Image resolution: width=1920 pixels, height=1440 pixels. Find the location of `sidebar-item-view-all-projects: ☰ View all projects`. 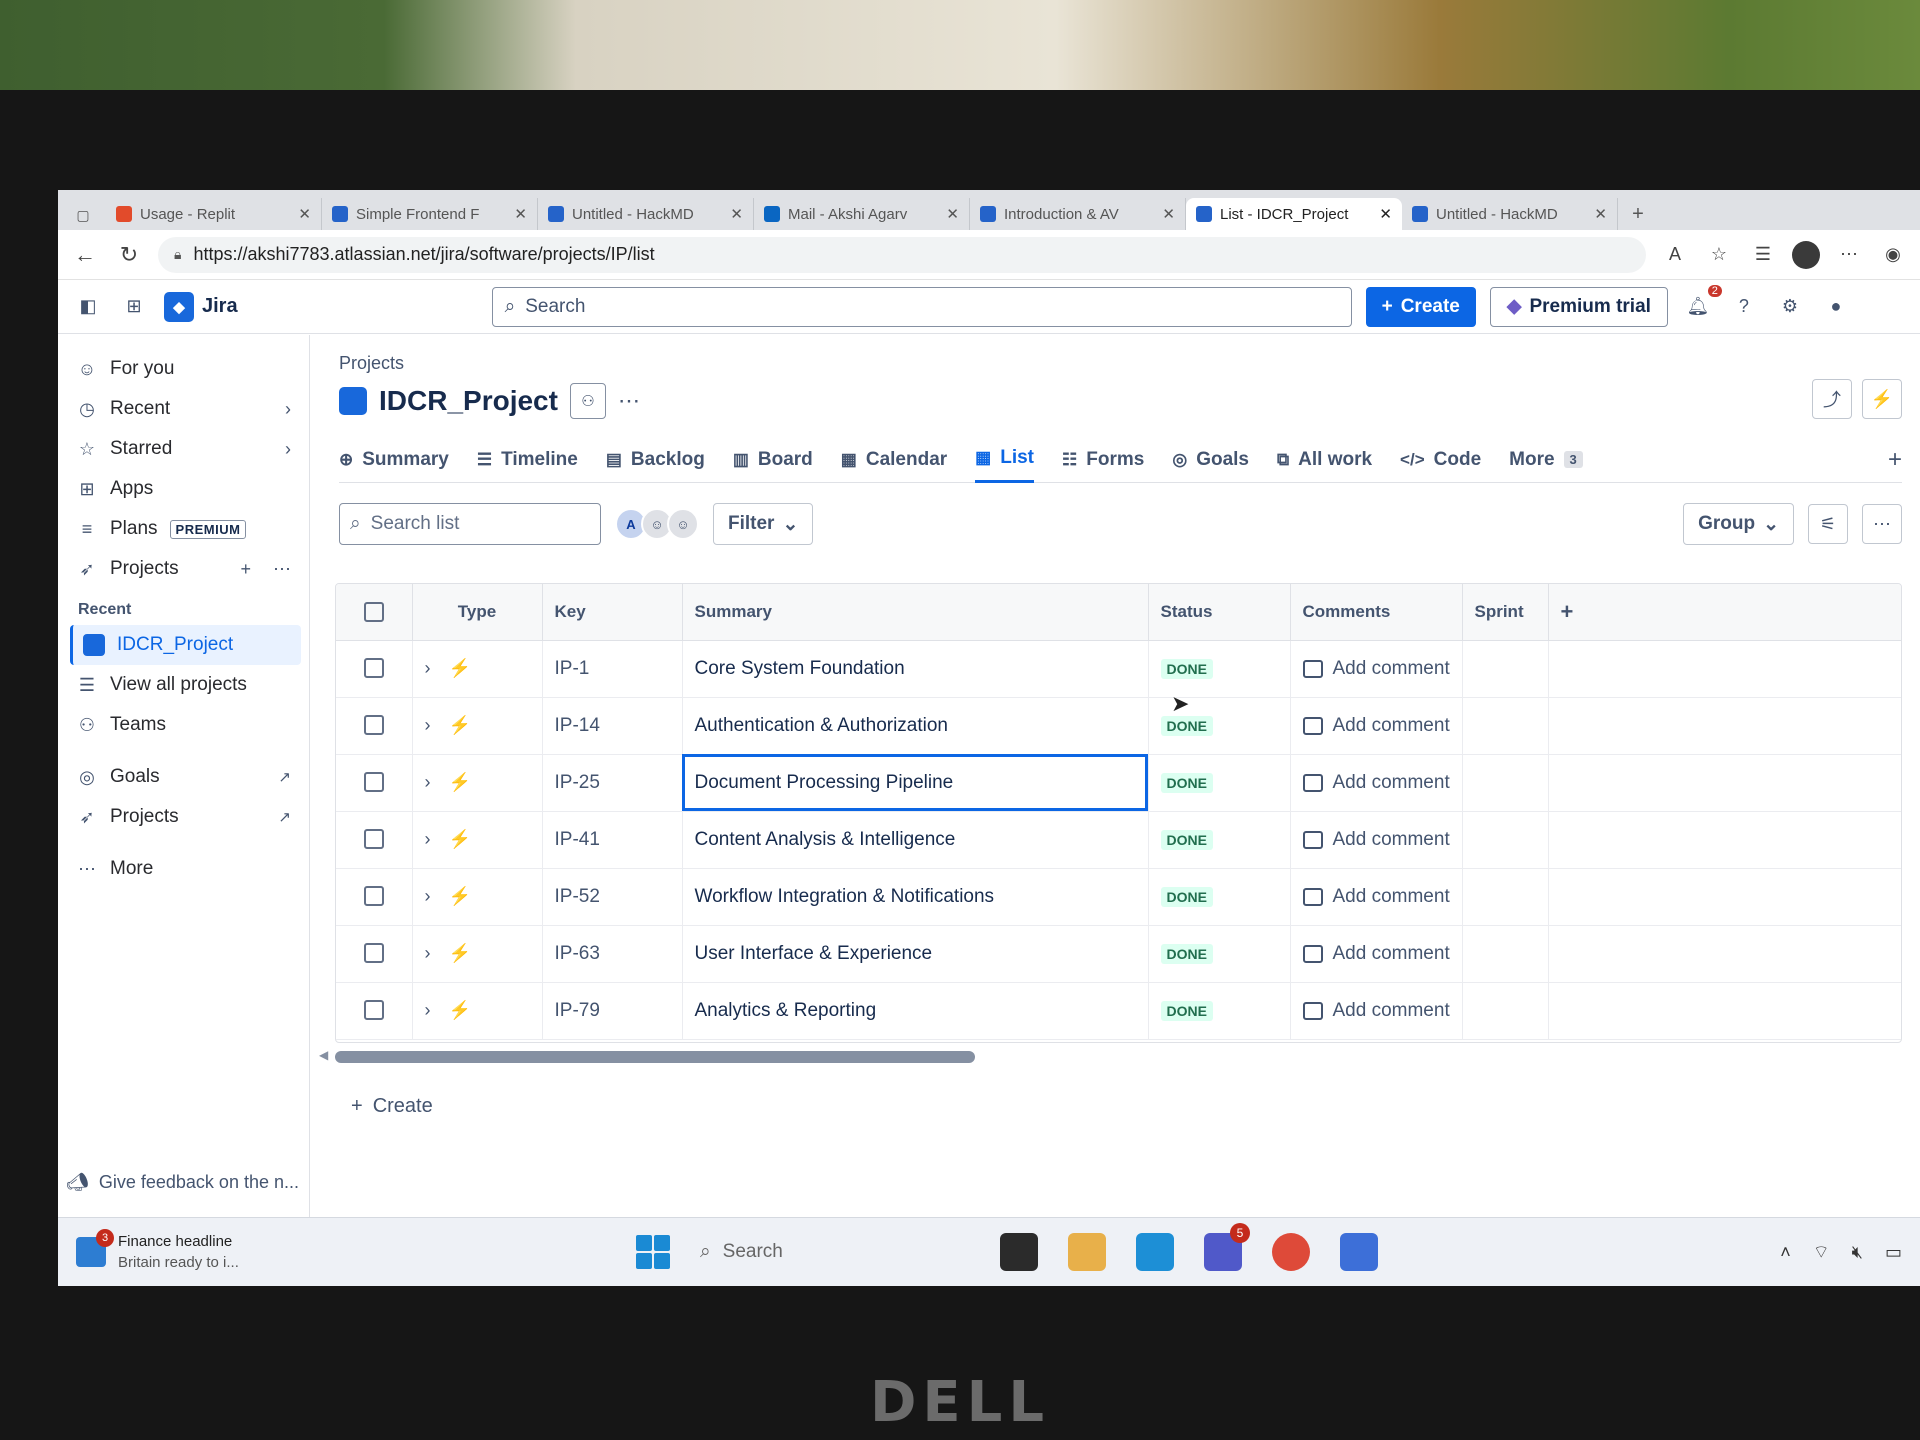

sidebar-item-view-all-projects: ☰ View all projects is located at coordinates (183, 685).